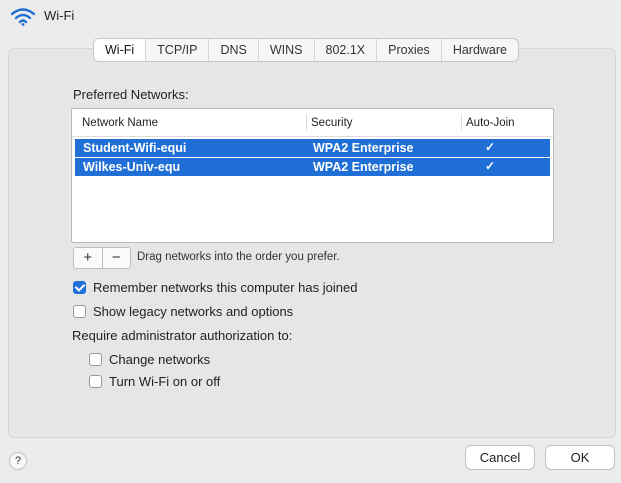  Describe the element at coordinates (580, 457) in the screenshot. I see `ok-button: OK` at that location.